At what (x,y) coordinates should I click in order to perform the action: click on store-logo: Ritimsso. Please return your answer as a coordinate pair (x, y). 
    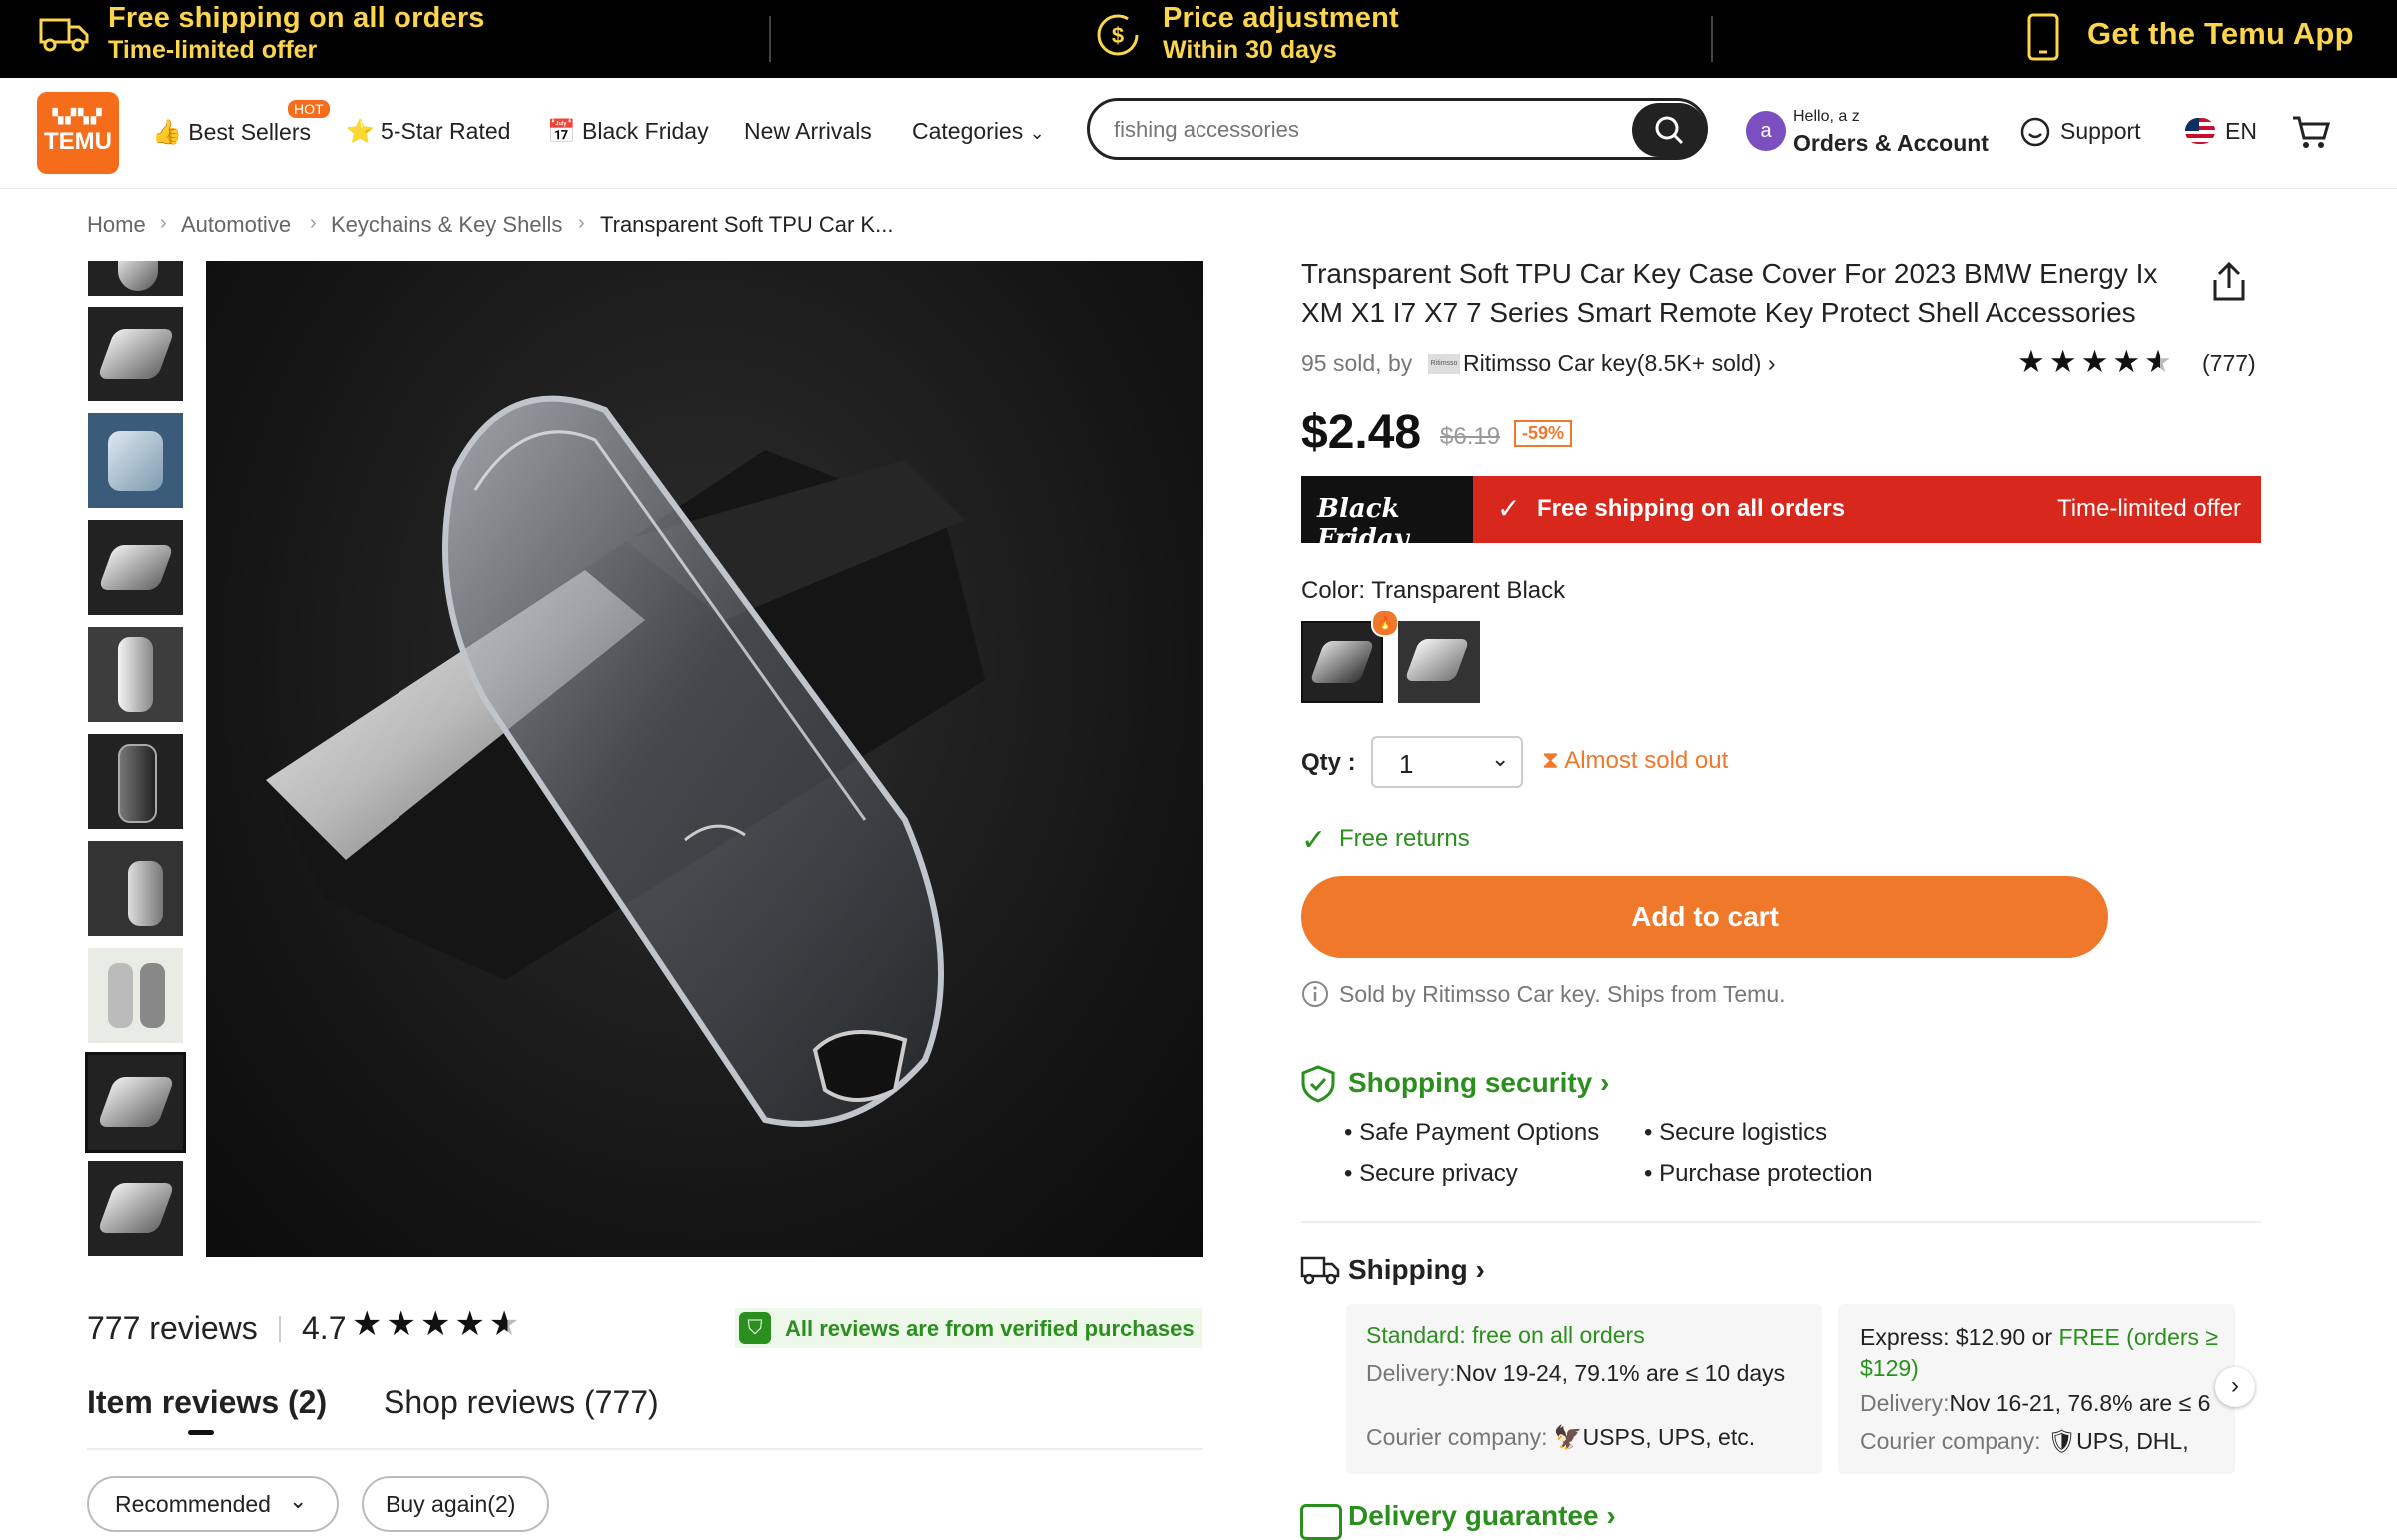
    Looking at the image, I should click on (1444, 364).